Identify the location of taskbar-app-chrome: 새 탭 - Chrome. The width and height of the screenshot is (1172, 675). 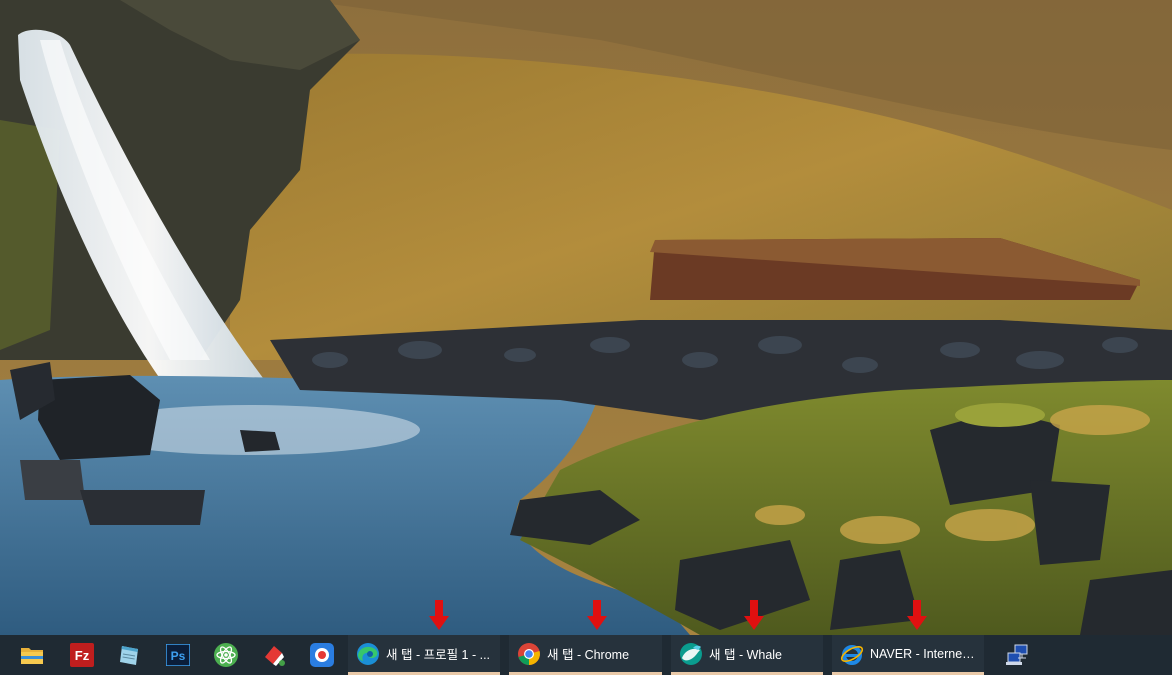
(585, 655).